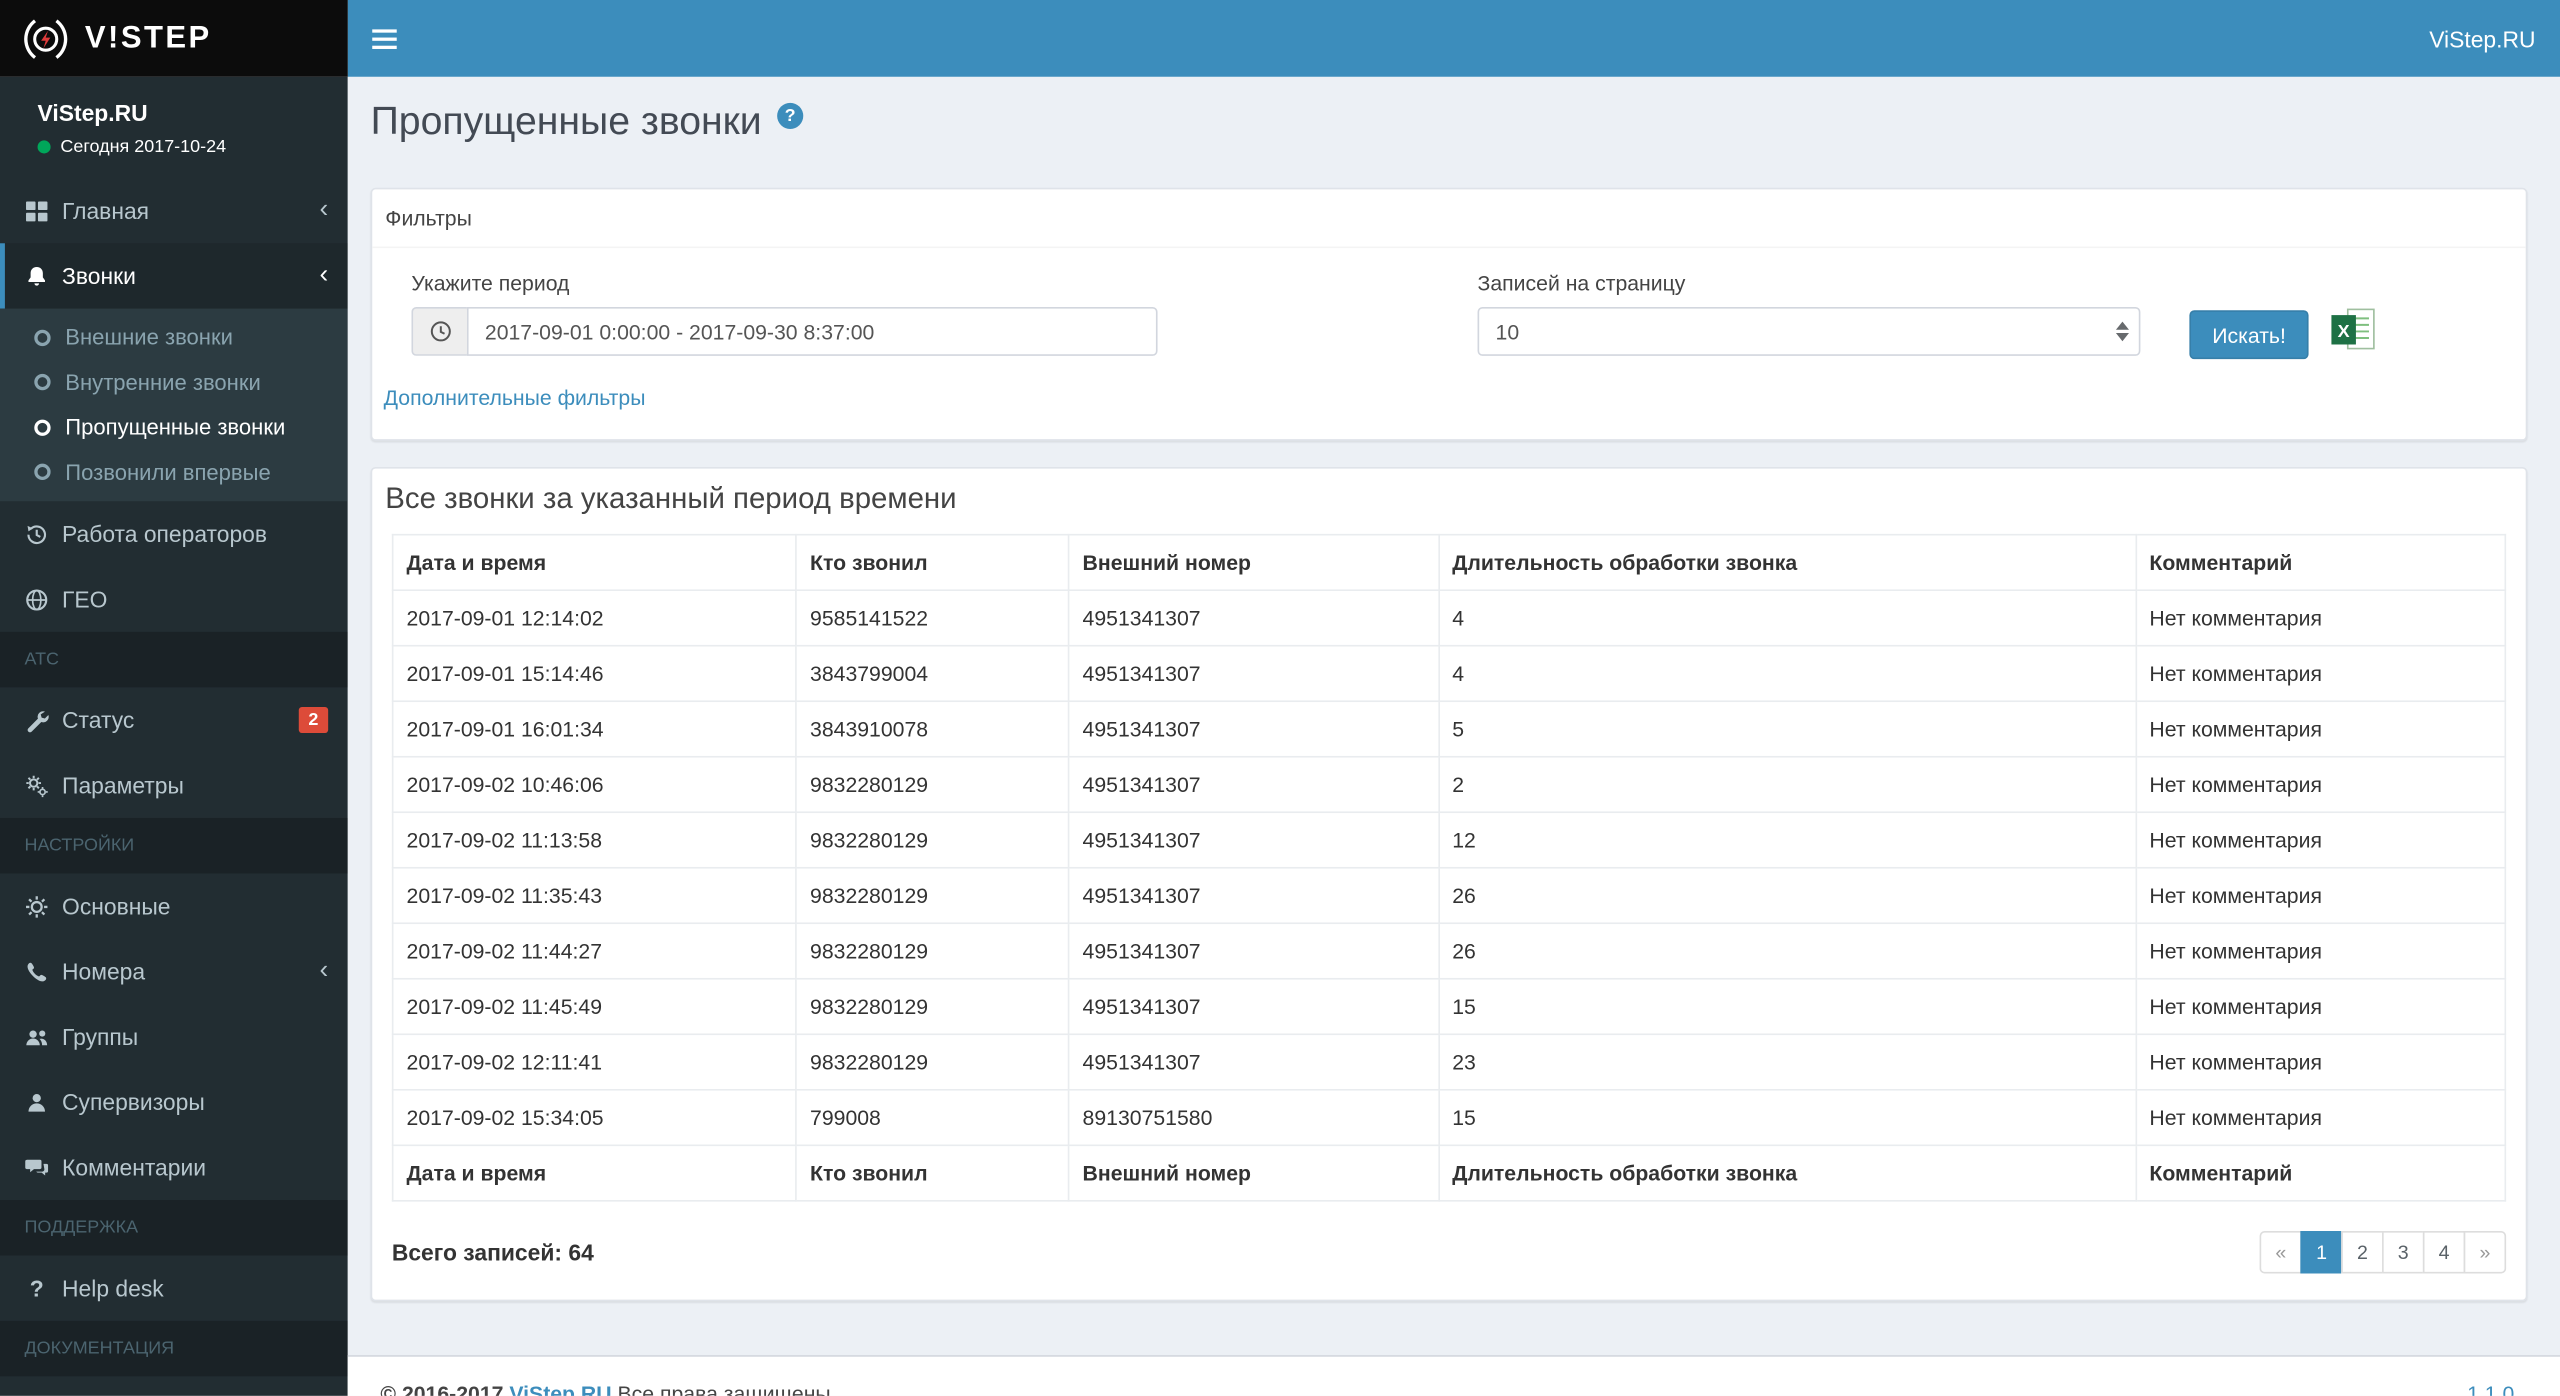 The height and width of the screenshot is (1396, 2560). Describe the element at coordinates (37, 971) in the screenshot. I see `phone-icon` at that location.